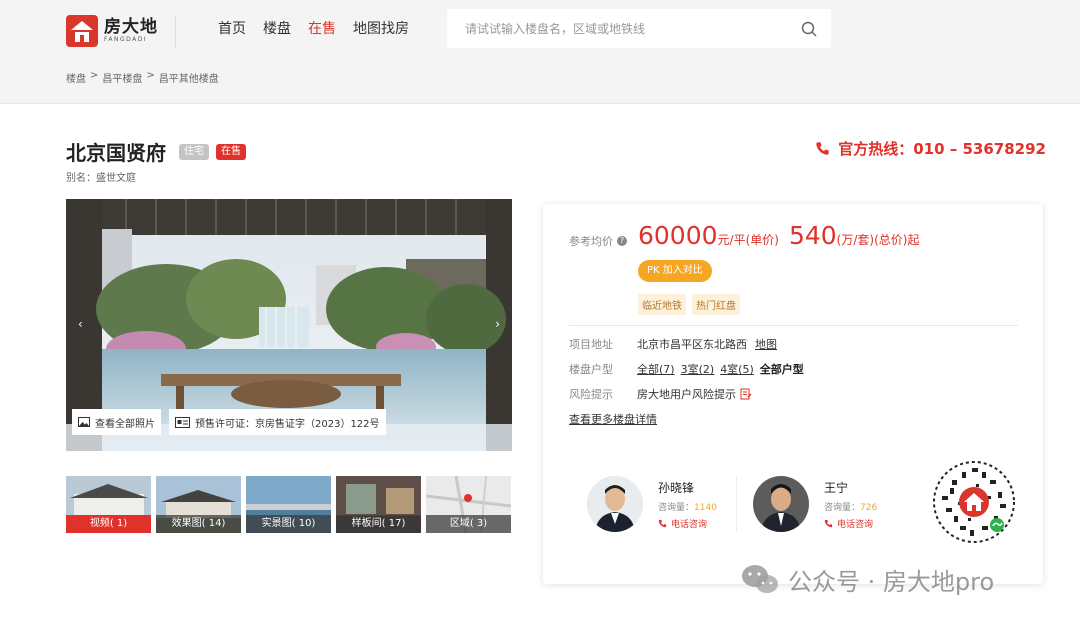  What do you see at coordinates (468, 504) in the screenshot?
I see `thumb-area-map: 区域( 3)` at bounding box center [468, 504].